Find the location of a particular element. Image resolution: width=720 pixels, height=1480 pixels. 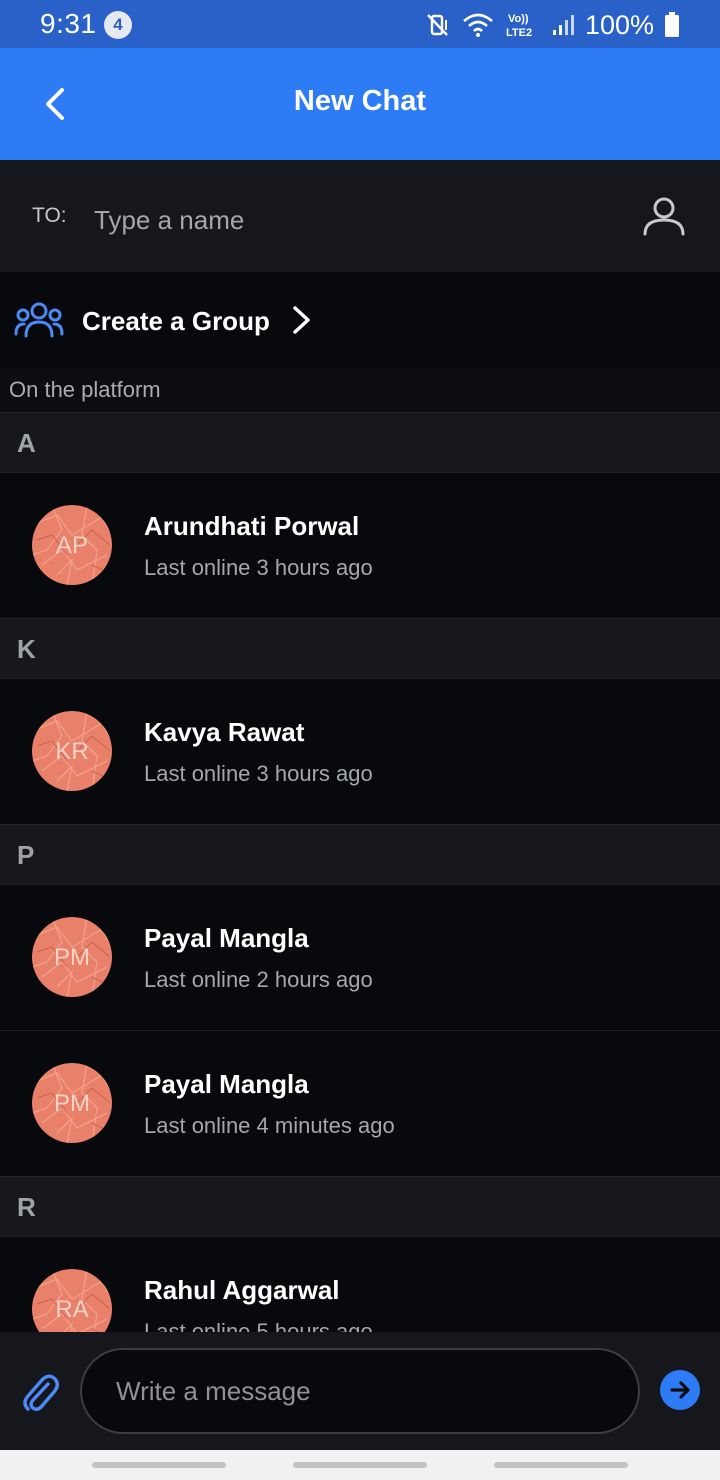

nav-home-handle is located at coordinates (360, 1465).